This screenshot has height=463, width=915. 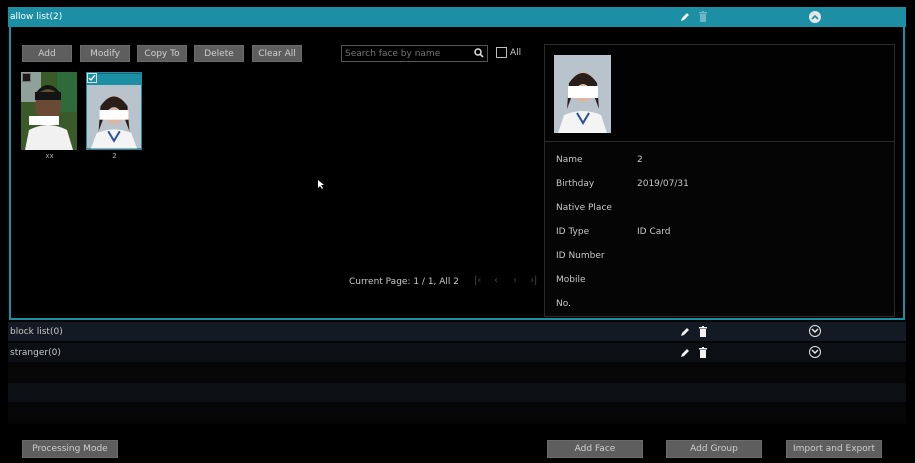 What do you see at coordinates (496, 280) in the screenshot?
I see `prev-page-icon: ‹` at bounding box center [496, 280].